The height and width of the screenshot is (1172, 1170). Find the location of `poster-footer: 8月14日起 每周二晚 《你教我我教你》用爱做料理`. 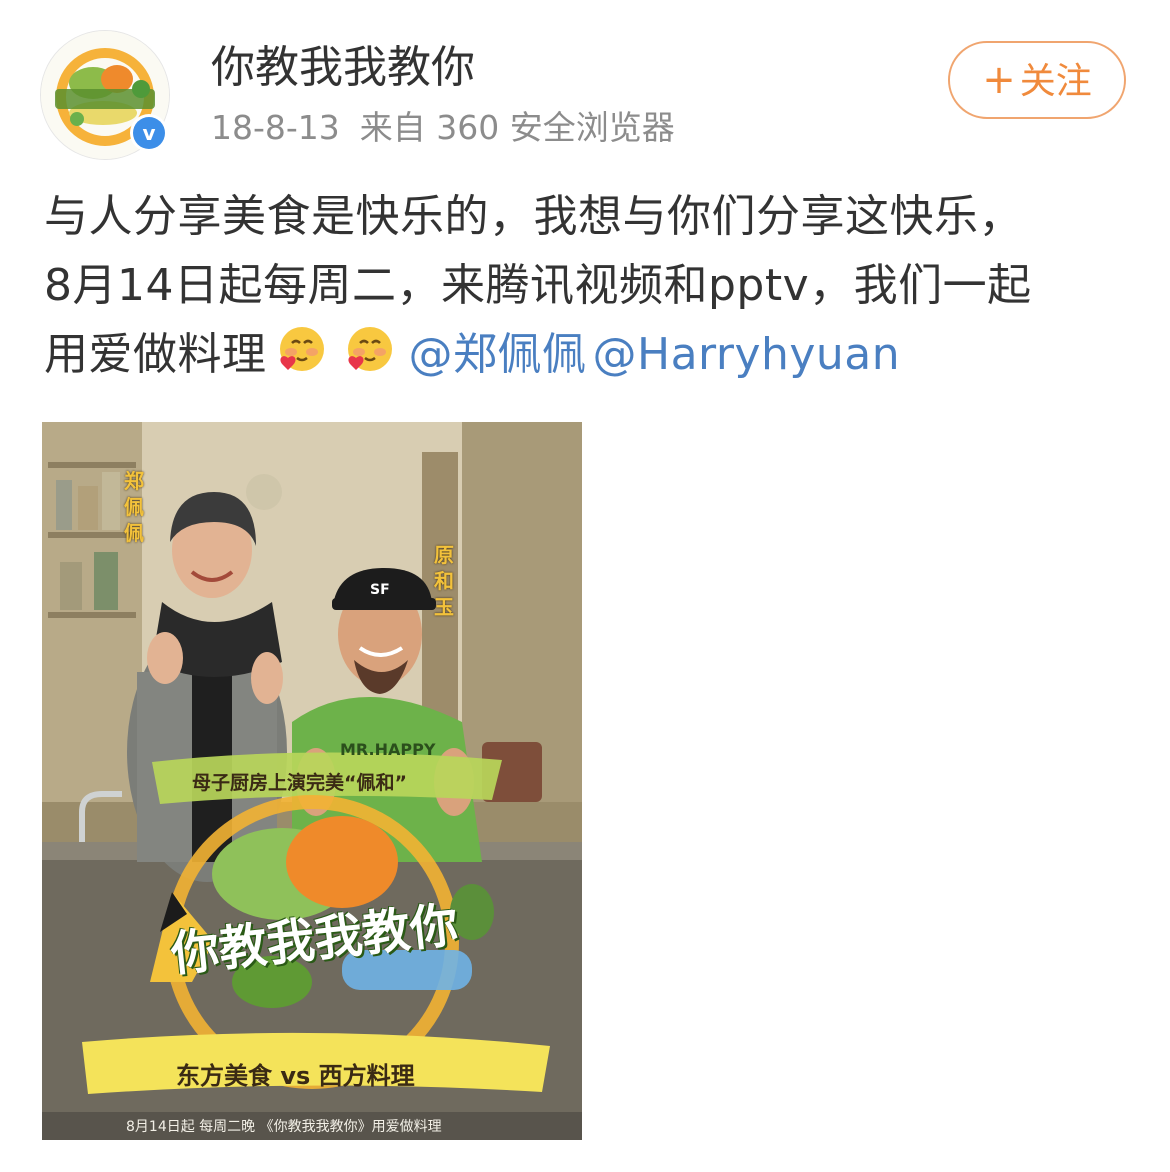

poster-footer: 8月14日起 每周二晚 《你教我我教你》用爱做料理 is located at coordinates (284, 1127).